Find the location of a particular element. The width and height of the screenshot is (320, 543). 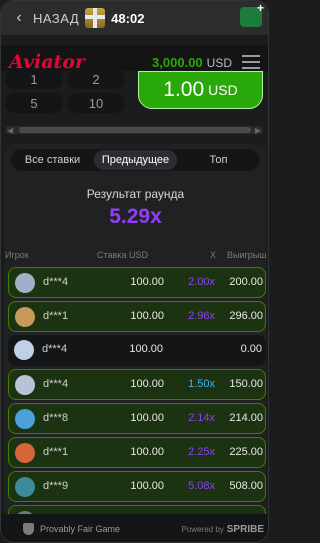

payout: 296.00 is located at coordinates (246, 316).